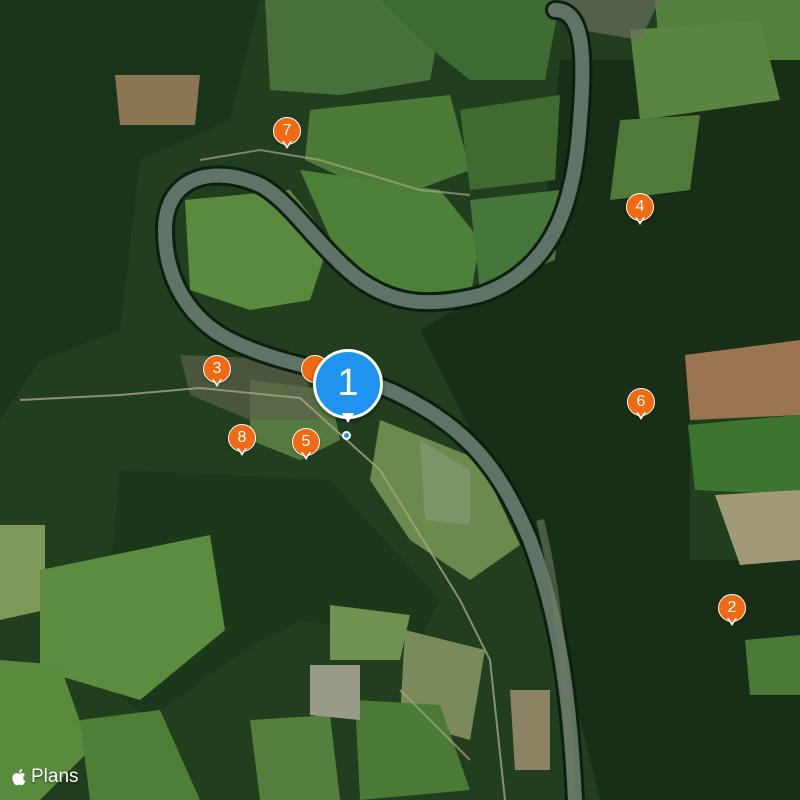 Image resolution: width=800 pixels, height=800 pixels. Describe the element at coordinates (733, 614) in the screenshot. I see `map-marker-2: 2` at that location.